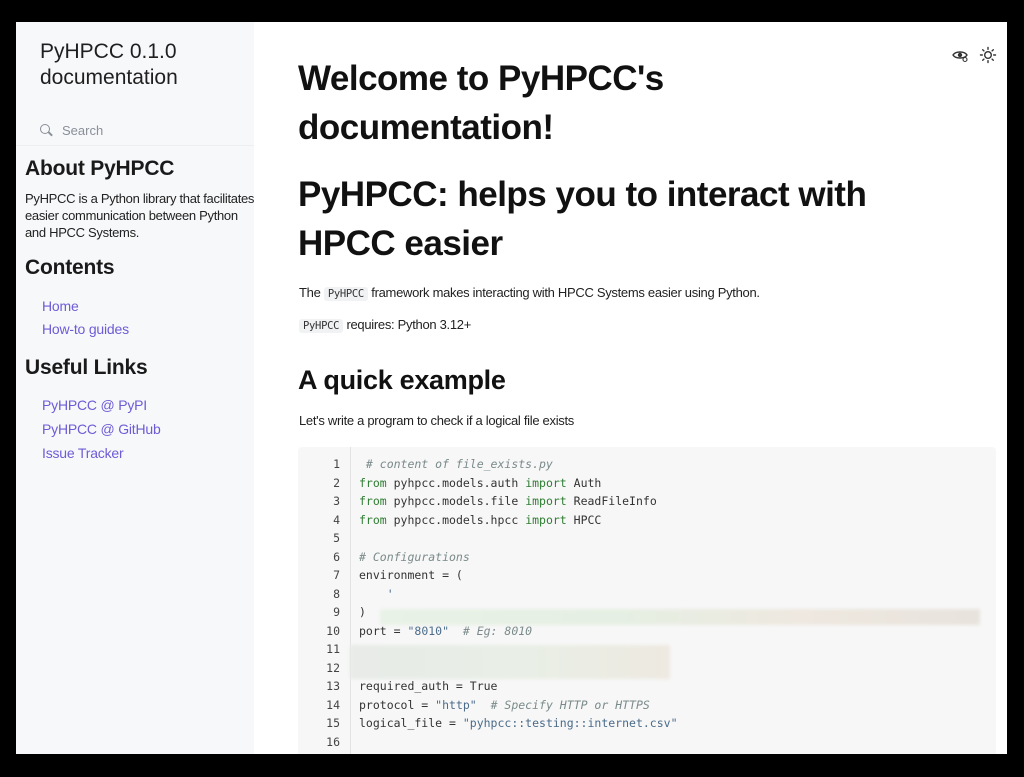 The height and width of the screenshot is (777, 1024). Describe the element at coordinates (672, 483) in the screenshot. I see `code-line: from pyhpcc.models.auth import Auth` at that location.